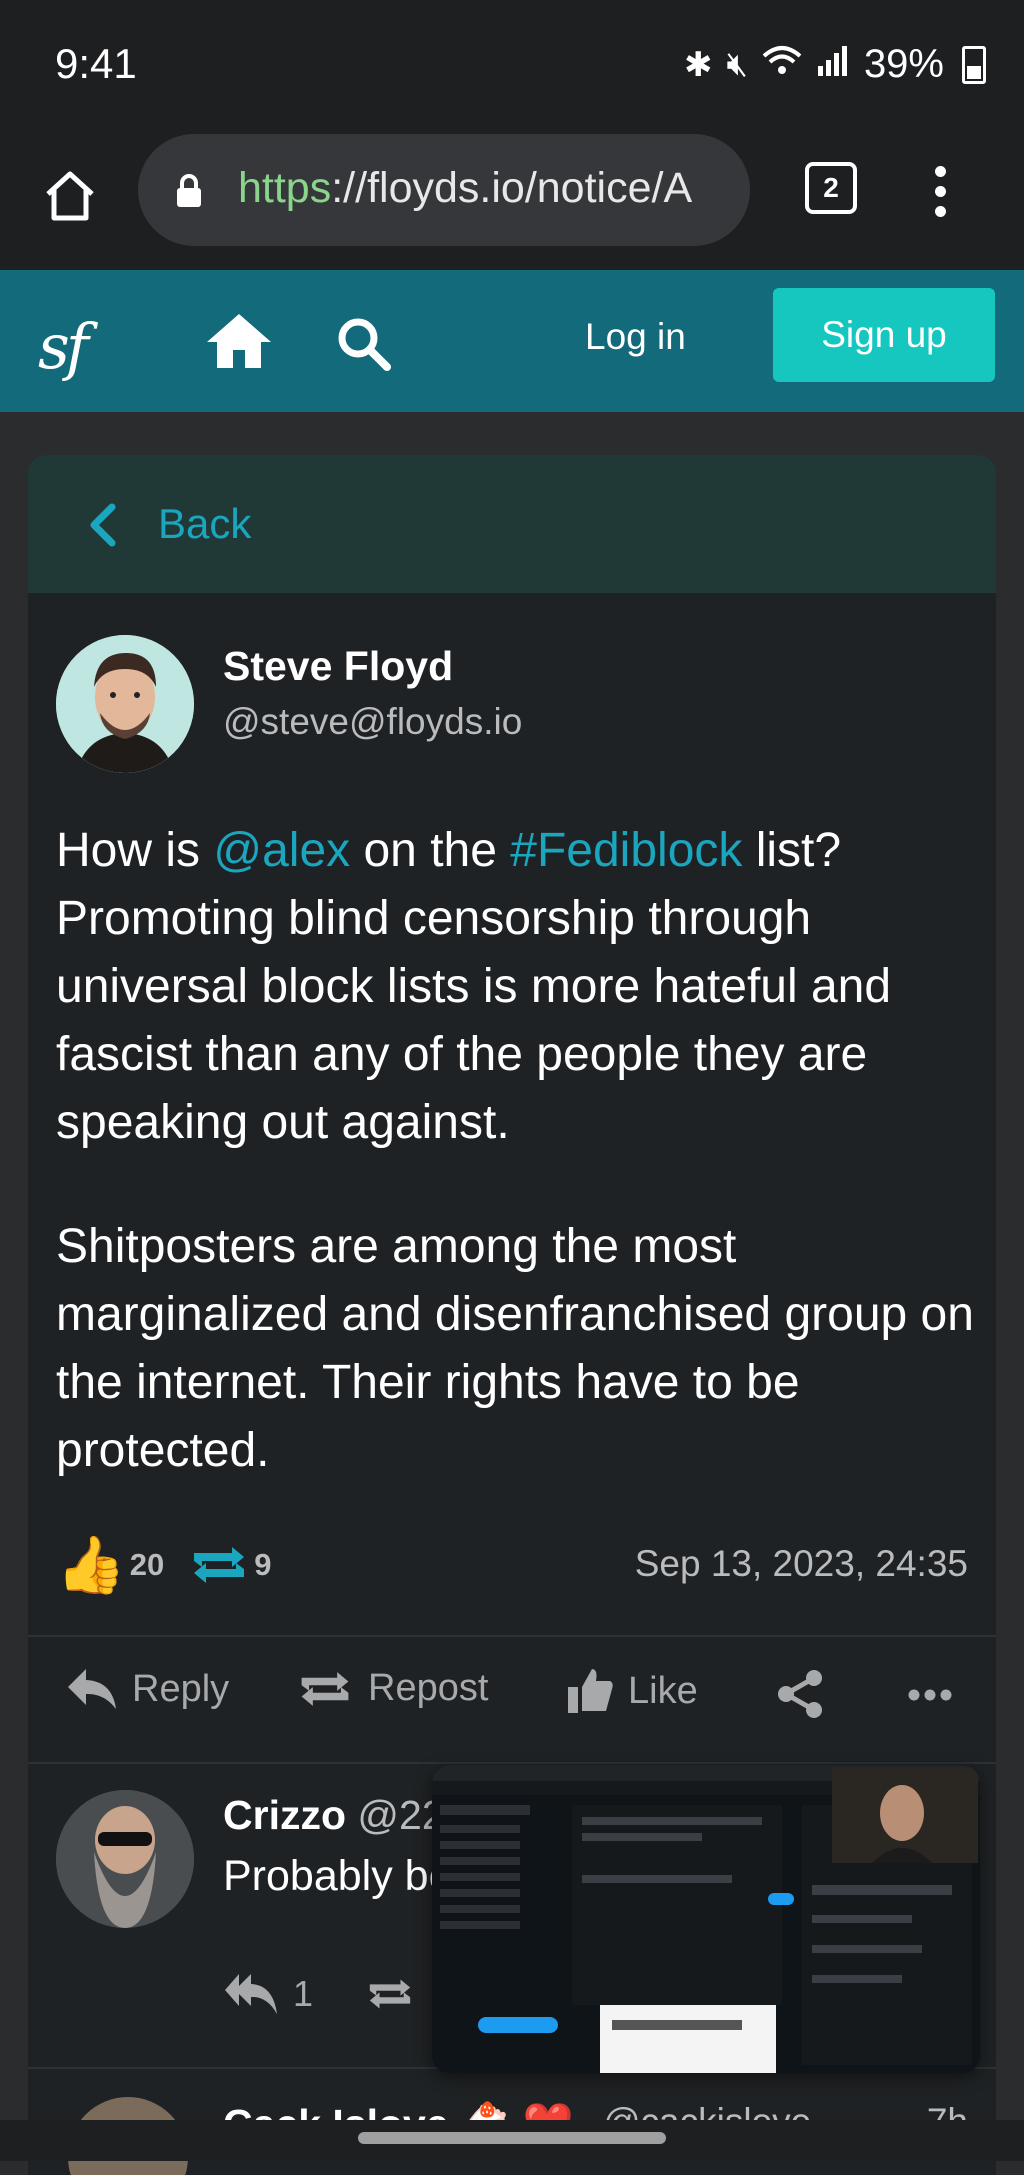 This screenshot has height=2175, width=1024. What do you see at coordinates (251, 1994) in the screenshot?
I see `reply-all-icon` at bounding box center [251, 1994].